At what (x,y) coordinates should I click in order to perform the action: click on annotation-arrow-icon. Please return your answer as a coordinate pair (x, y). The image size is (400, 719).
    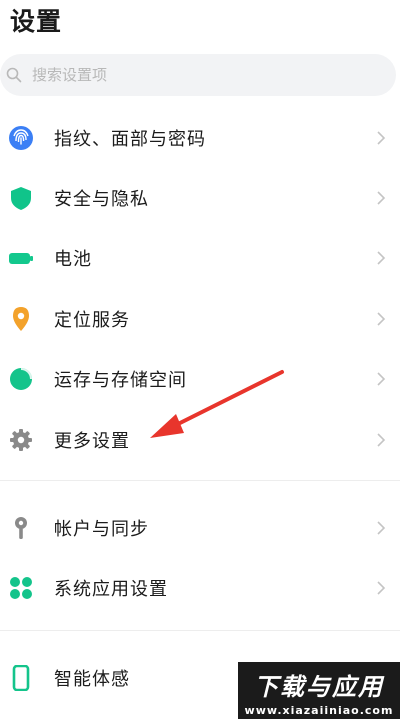
    Looking at the image, I should click on (217, 404).